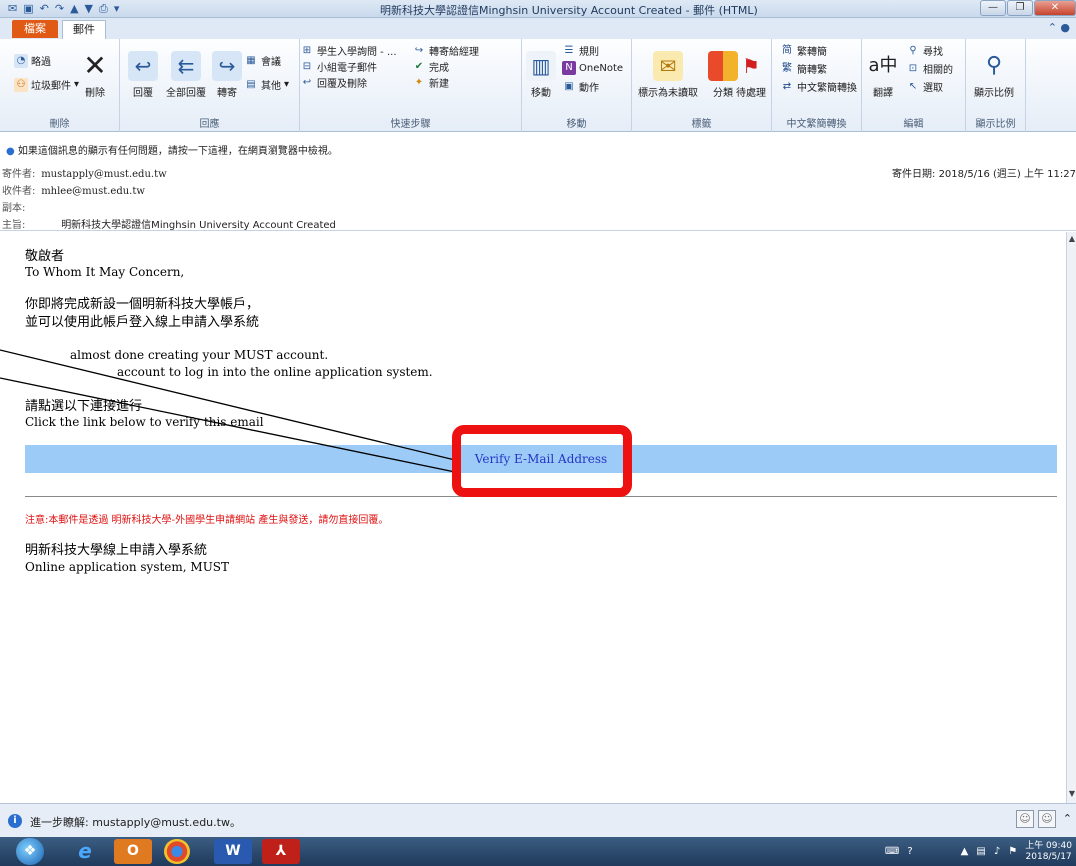  Describe the element at coordinates (892, 851) in the screenshot. I see `keyboard-icon: ⌨` at that location.